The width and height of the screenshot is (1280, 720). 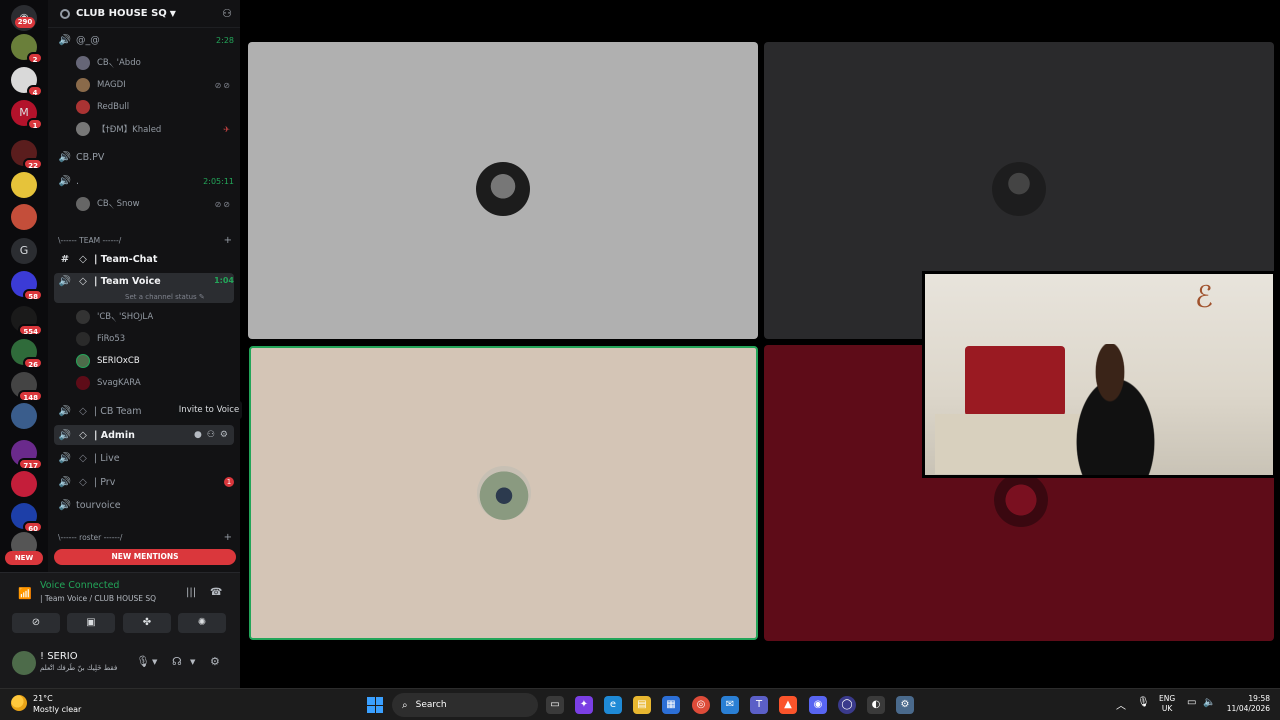 I want to click on settings-icon: ⚙, so click(x=905, y=705).